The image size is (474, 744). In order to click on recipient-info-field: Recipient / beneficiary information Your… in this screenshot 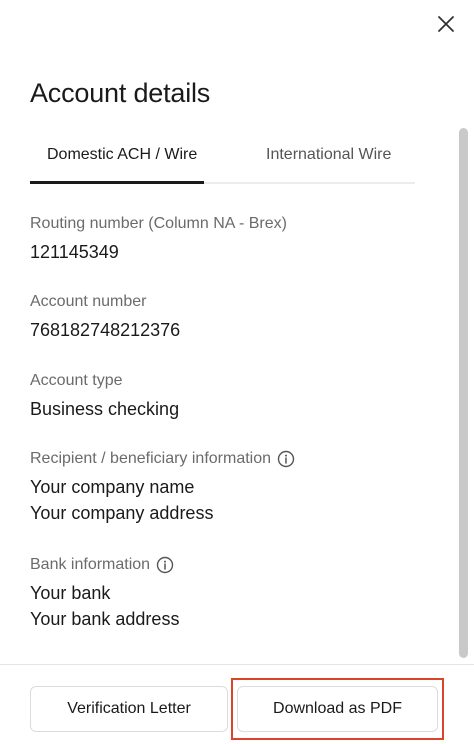, I will do `click(162, 487)`.